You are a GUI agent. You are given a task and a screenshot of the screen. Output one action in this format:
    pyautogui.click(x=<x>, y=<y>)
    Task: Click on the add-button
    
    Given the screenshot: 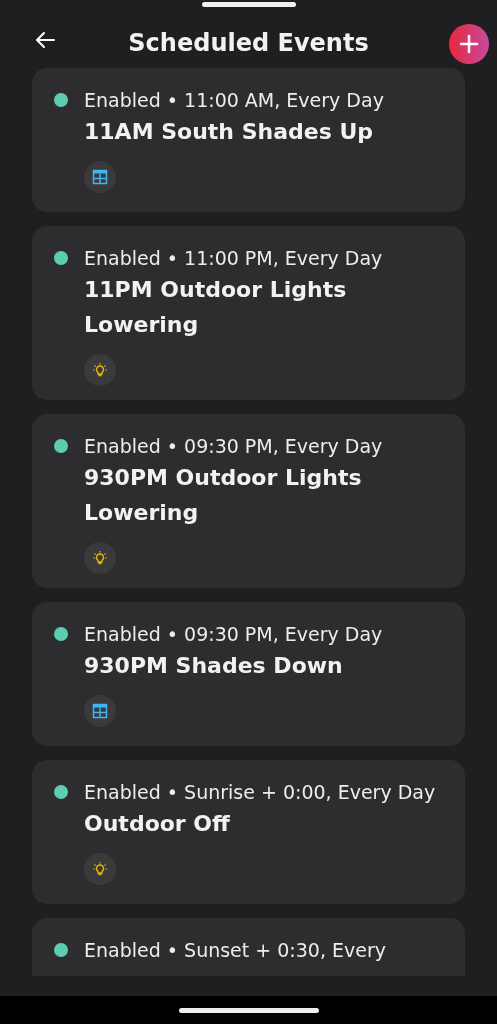 What is the action you would take?
    pyautogui.click(x=469, y=44)
    